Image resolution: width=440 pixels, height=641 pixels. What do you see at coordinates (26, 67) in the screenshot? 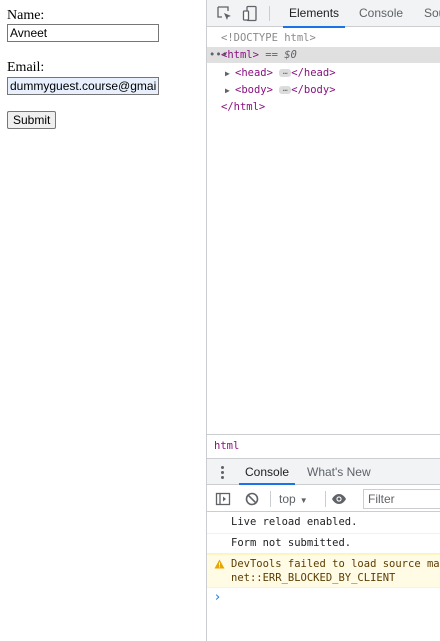
I see `email-label: Email:` at bounding box center [26, 67].